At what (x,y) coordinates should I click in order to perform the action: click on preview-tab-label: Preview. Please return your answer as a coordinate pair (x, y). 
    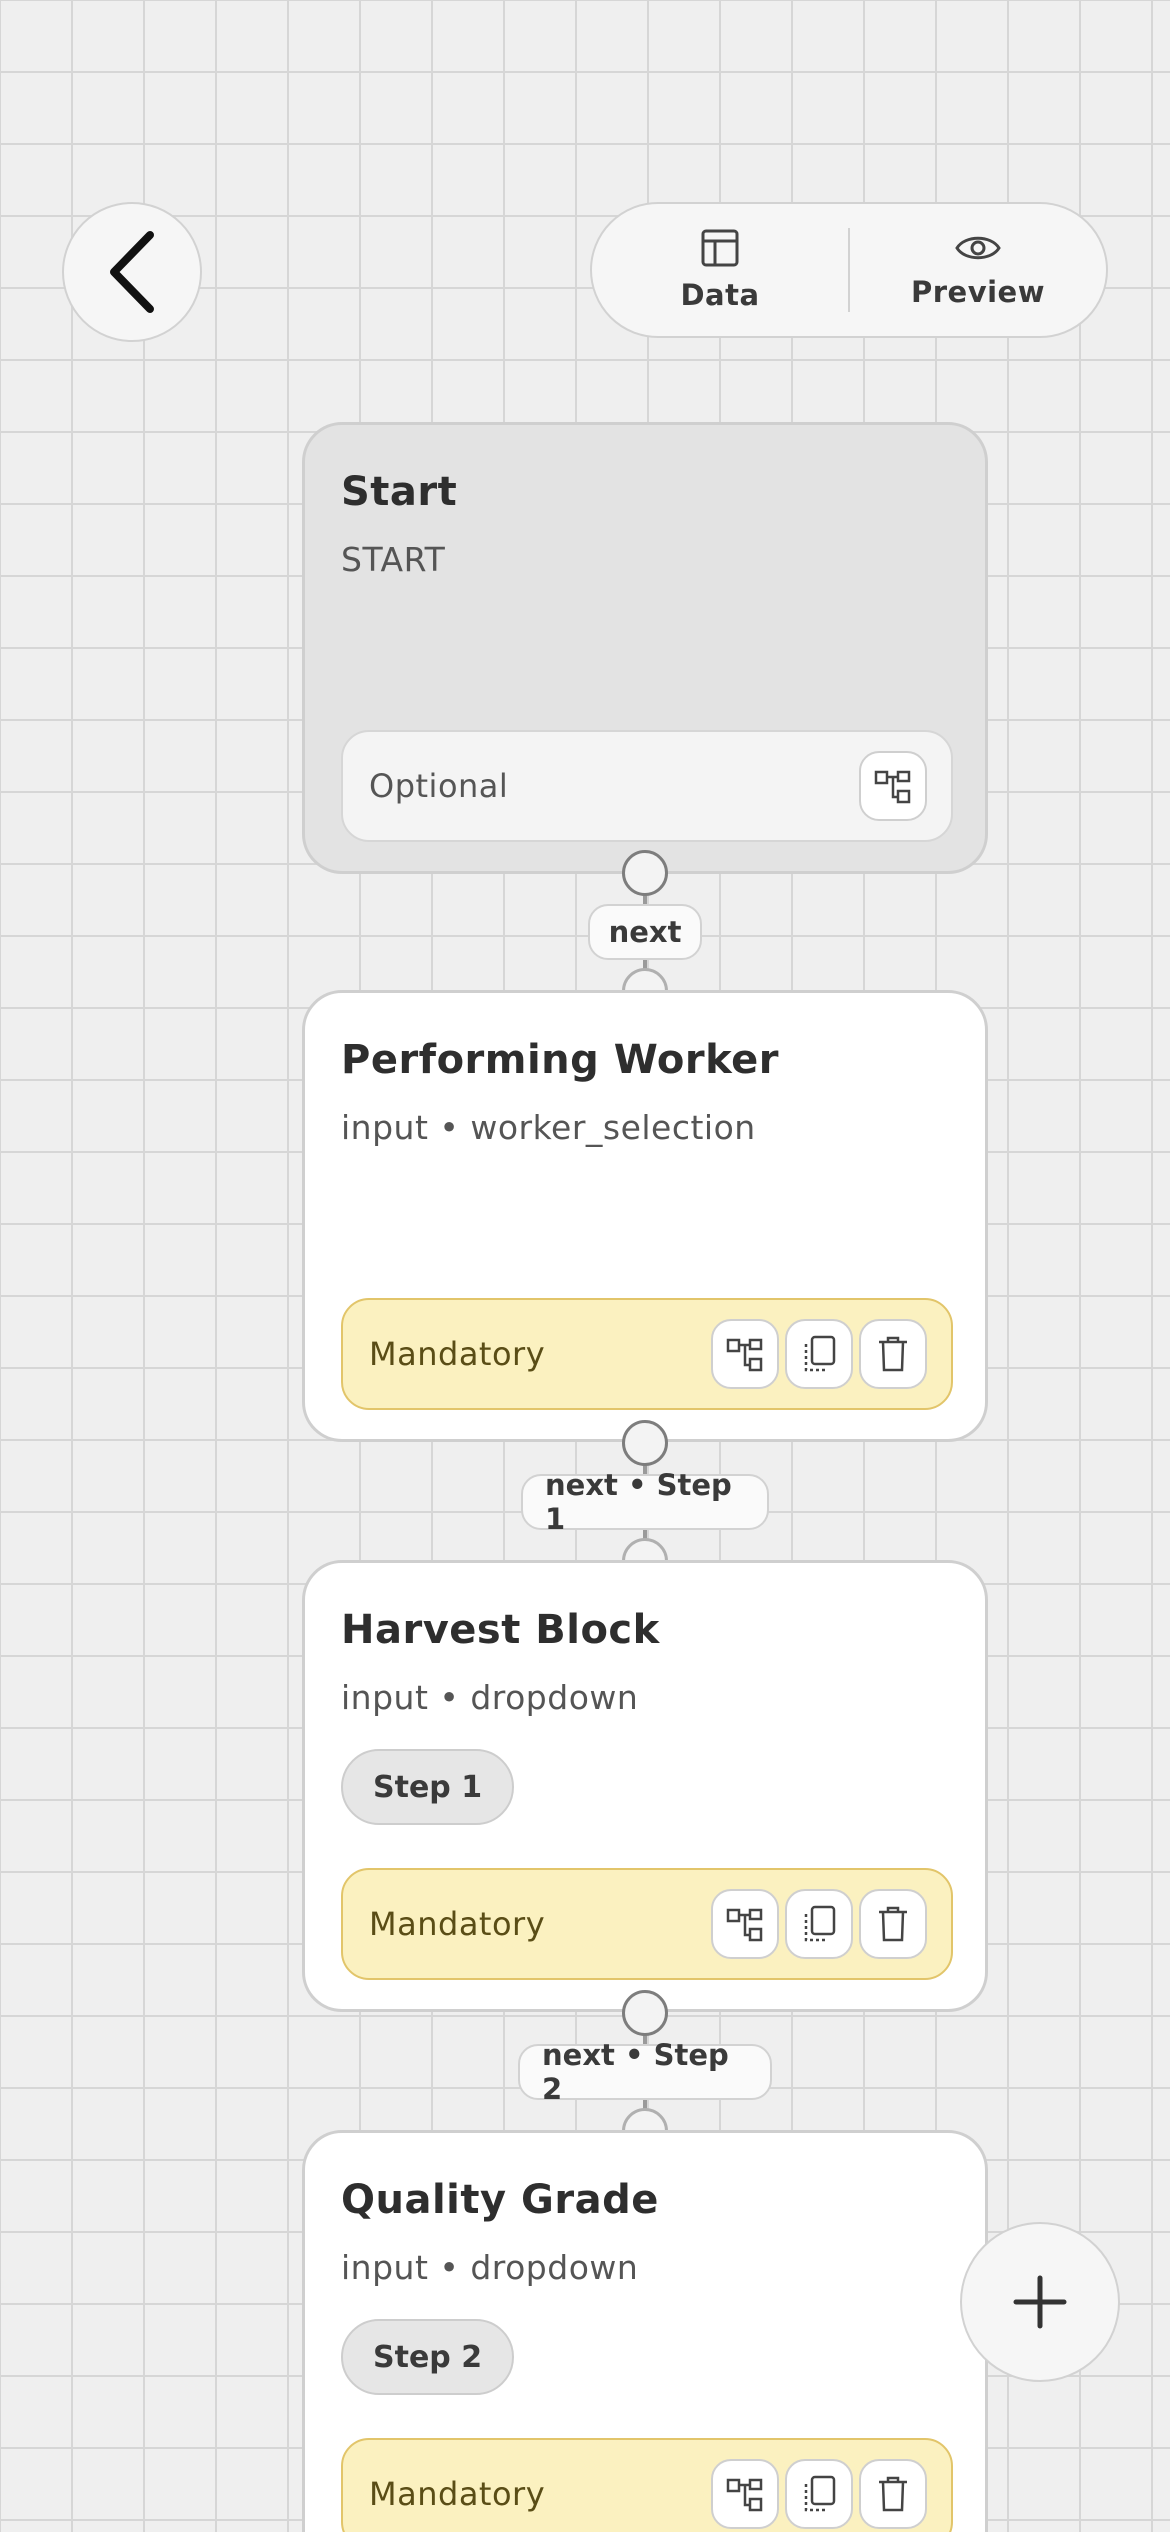
    Looking at the image, I should click on (978, 292).